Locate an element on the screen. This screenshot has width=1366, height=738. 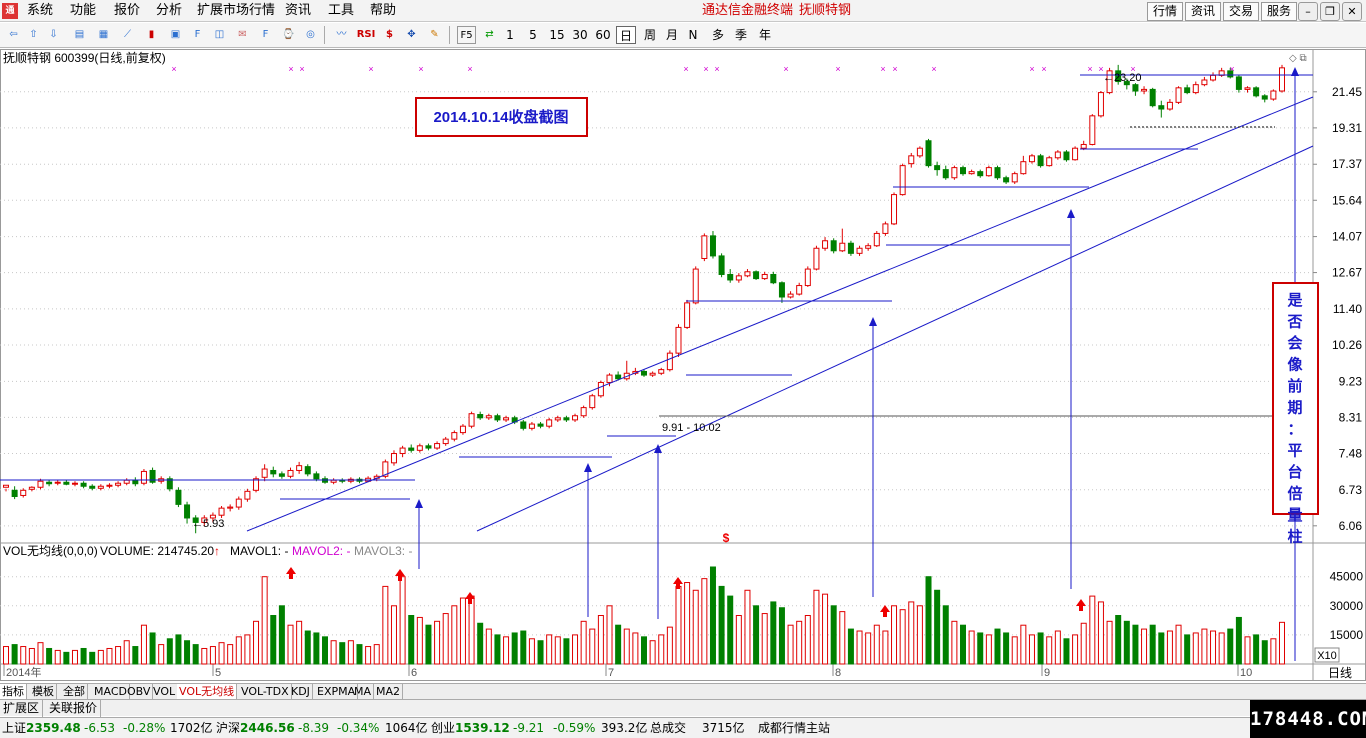
f5-icon: F5 is located at coordinates (466, 35).